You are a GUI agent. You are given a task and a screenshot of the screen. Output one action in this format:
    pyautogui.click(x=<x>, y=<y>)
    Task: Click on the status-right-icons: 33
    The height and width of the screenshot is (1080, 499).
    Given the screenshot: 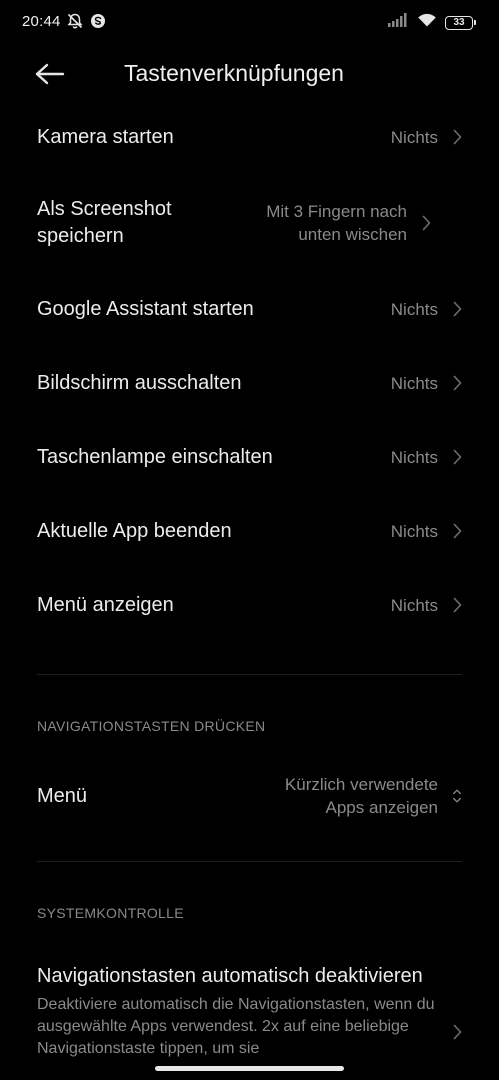 What is the action you would take?
    pyautogui.click(x=431, y=22)
    